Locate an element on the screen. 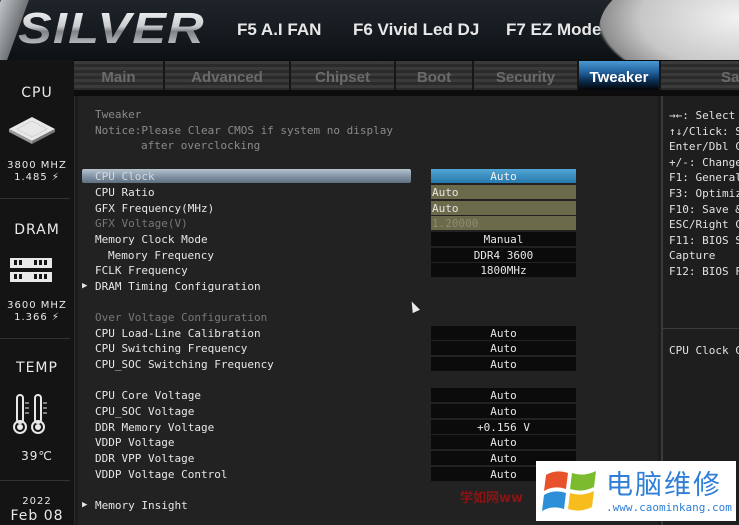  tab-main: Main is located at coordinates (119, 75).